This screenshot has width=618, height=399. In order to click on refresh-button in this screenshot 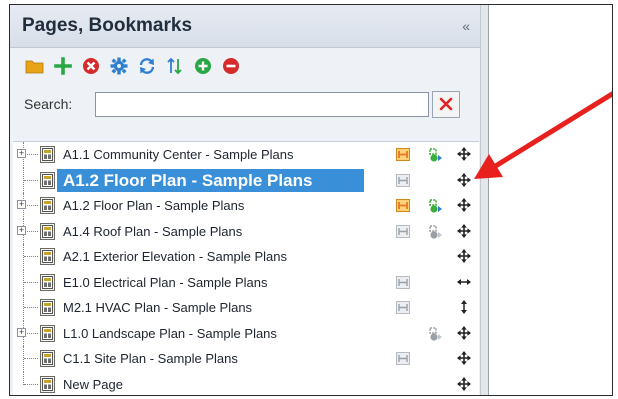, I will do `click(146, 66)`.